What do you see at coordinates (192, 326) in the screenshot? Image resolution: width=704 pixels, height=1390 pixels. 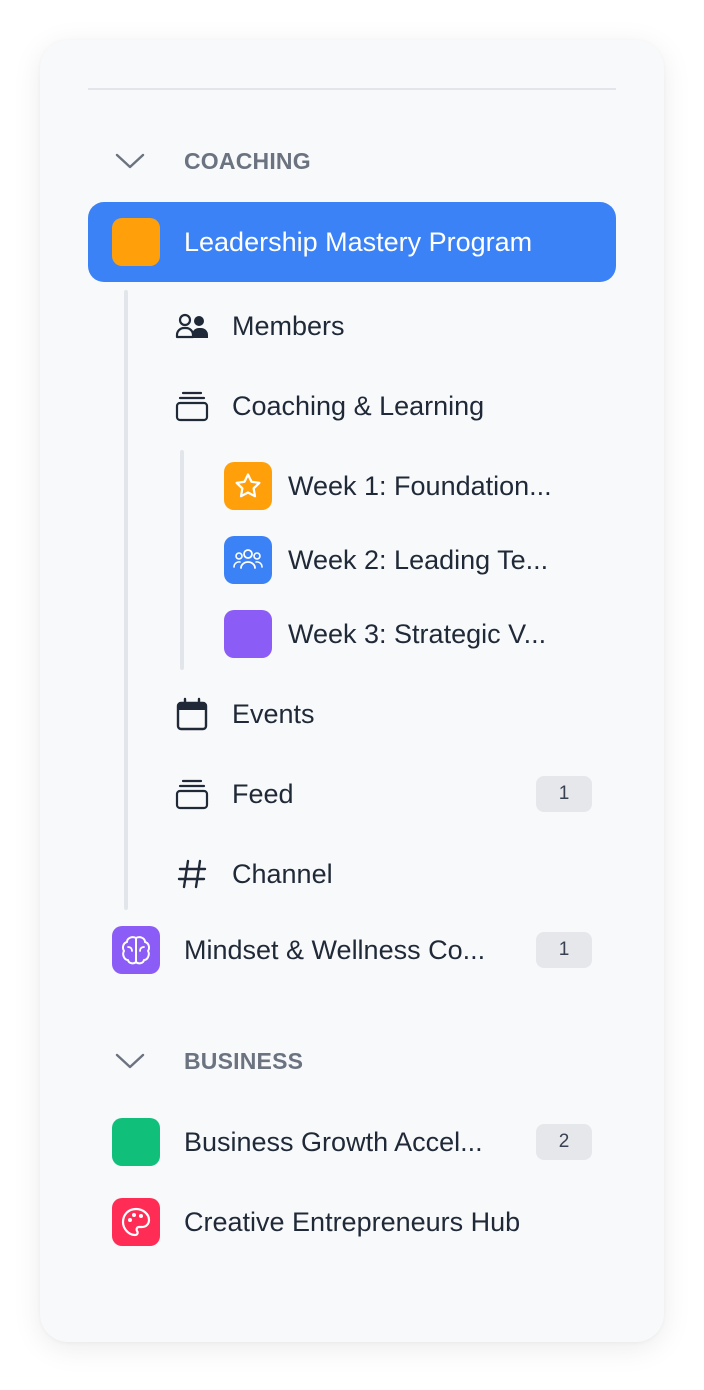 I see `members-icon` at bounding box center [192, 326].